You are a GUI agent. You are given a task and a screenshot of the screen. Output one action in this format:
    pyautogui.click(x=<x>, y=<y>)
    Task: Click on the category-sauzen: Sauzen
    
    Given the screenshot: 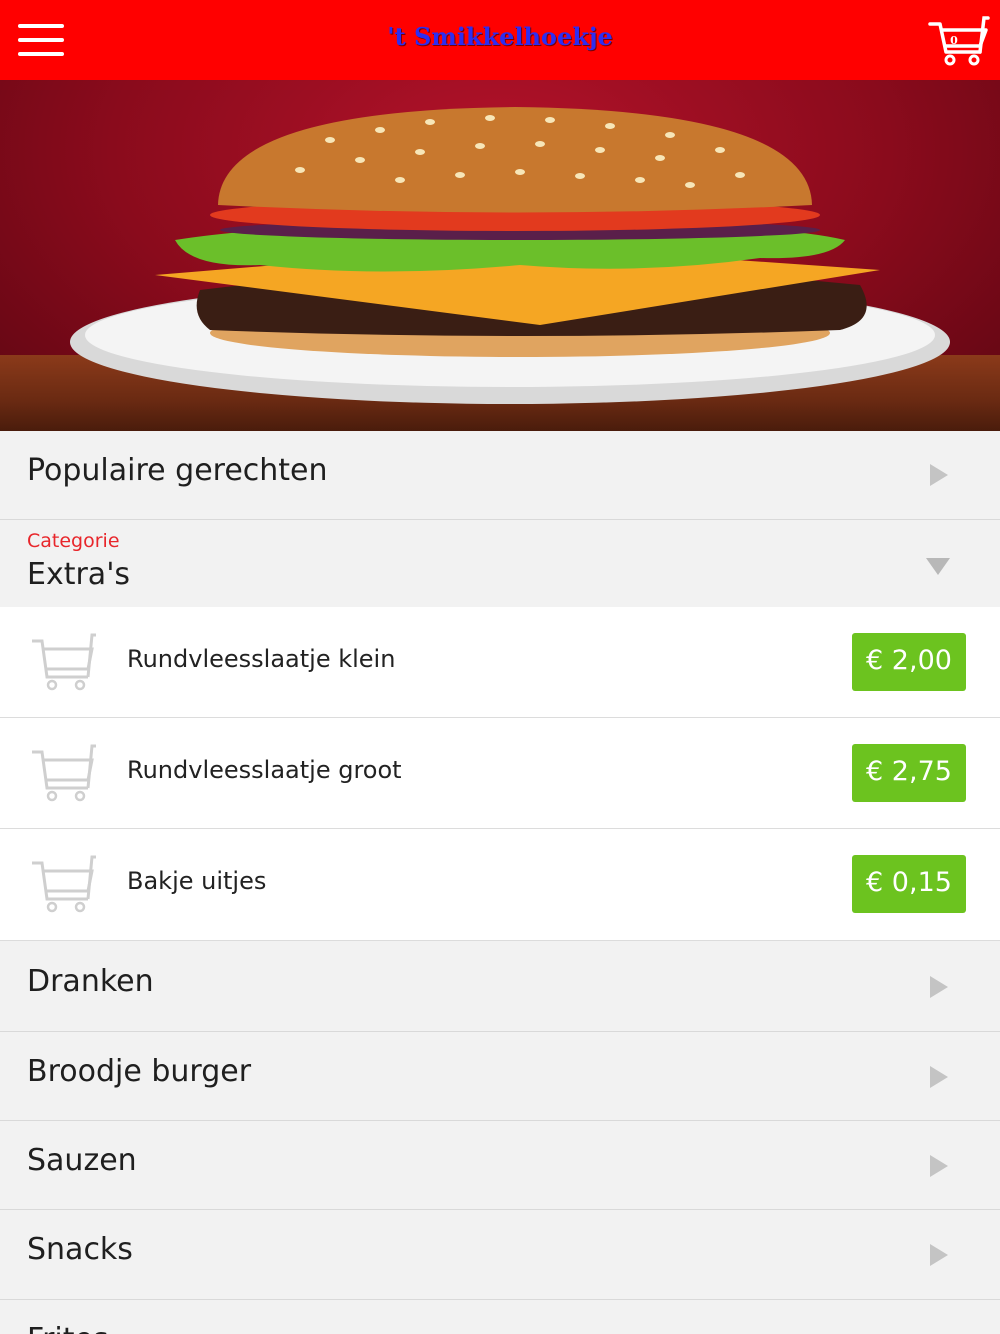 What is the action you would take?
    pyautogui.click(x=500, y=1165)
    